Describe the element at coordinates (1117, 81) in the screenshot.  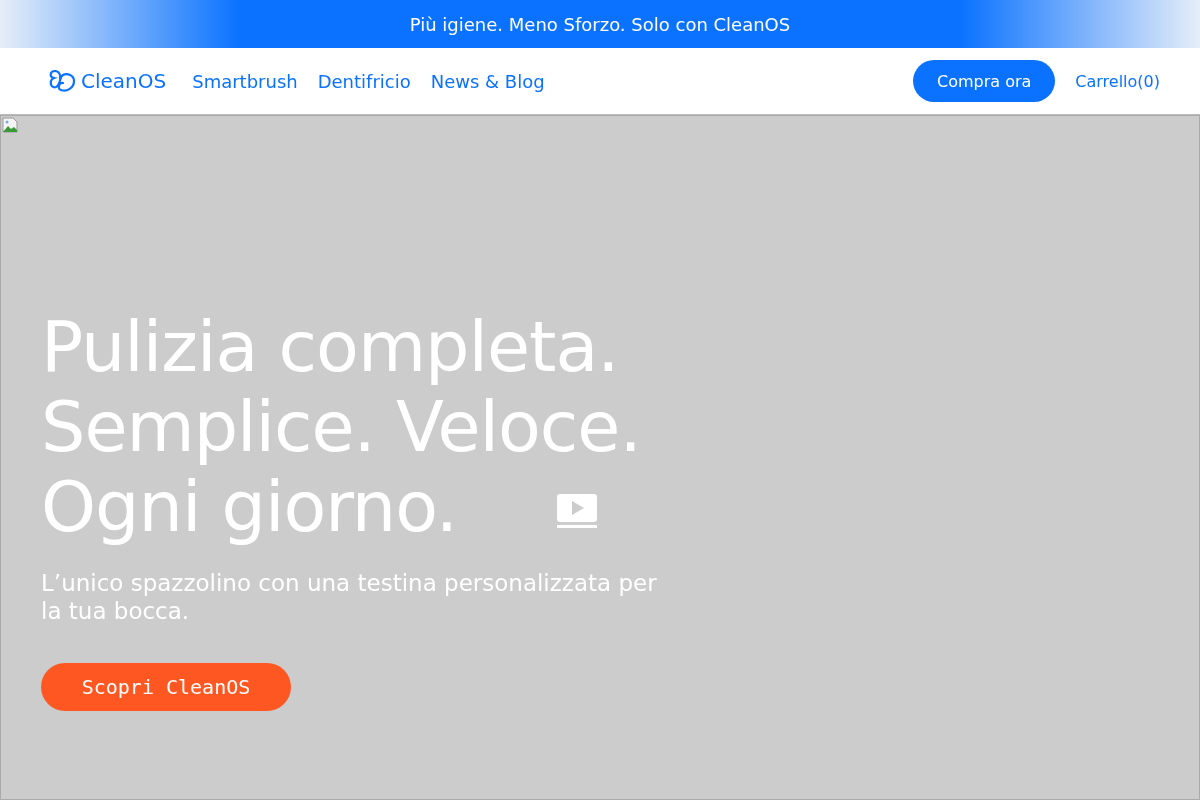
I see `cart-link: Carrello(0)` at that location.